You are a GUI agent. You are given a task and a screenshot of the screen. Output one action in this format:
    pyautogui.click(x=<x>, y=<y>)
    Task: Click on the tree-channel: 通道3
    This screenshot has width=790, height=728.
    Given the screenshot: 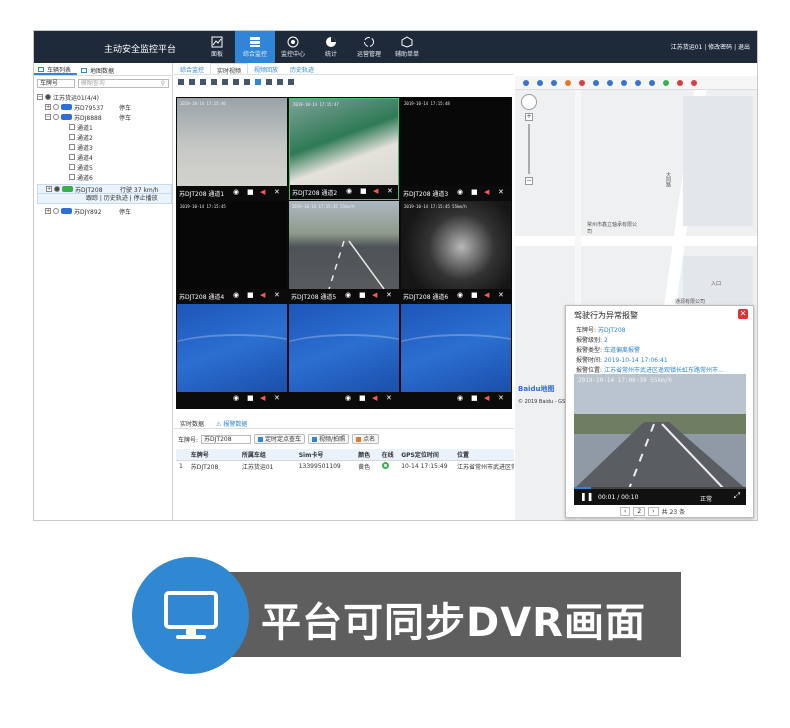 What is the action you would take?
    pyautogui.click(x=104, y=147)
    